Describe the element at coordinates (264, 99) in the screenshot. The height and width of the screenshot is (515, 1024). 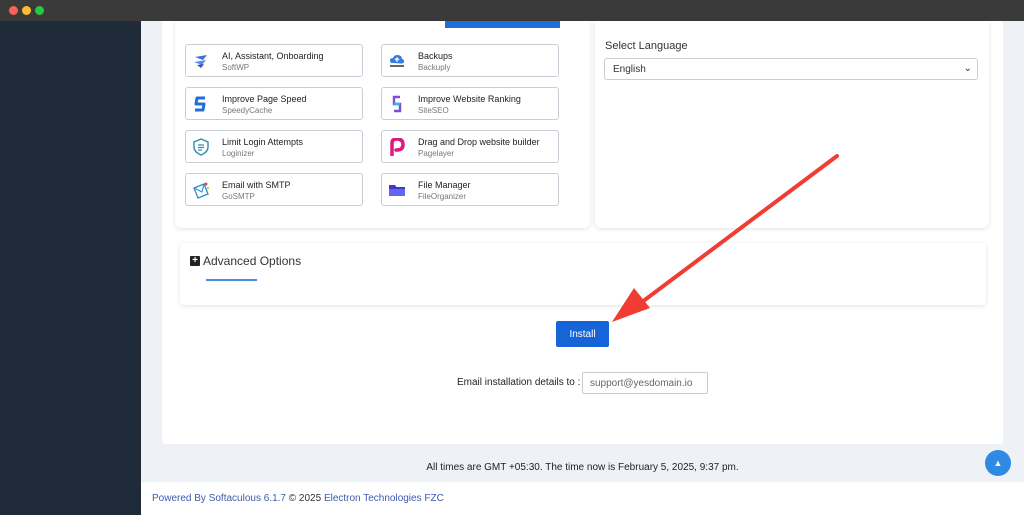
I see `plugin-title: Improve Page Speed` at that location.